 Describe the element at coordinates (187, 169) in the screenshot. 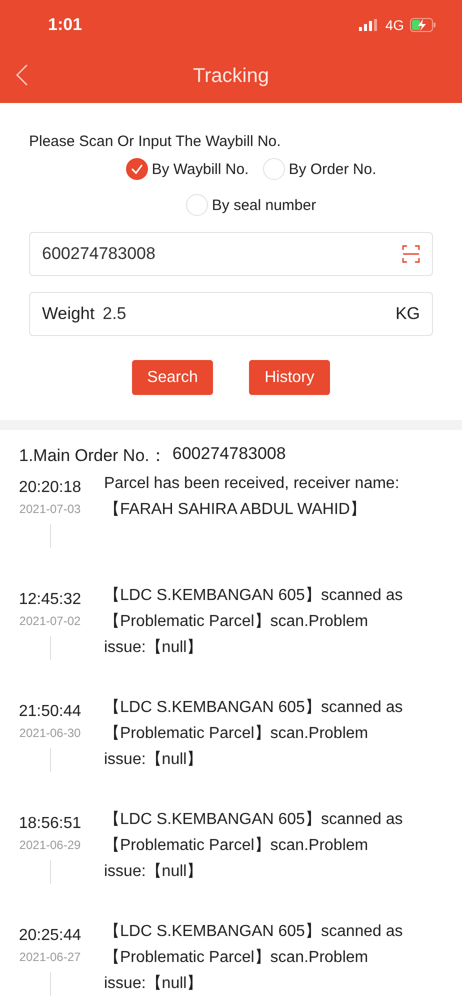

I see `radio-option: By Waybill No.` at that location.